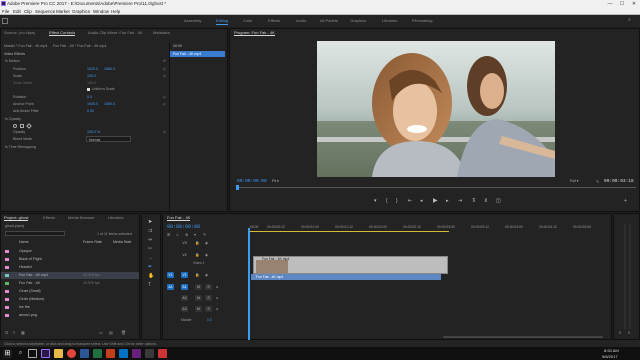 Image resolution: width=640 pixels, height=360 pixels. What do you see at coordinates (70, 251) in the screenshot?
I see `list-item: Opaque` at bounding box center [70, 251].